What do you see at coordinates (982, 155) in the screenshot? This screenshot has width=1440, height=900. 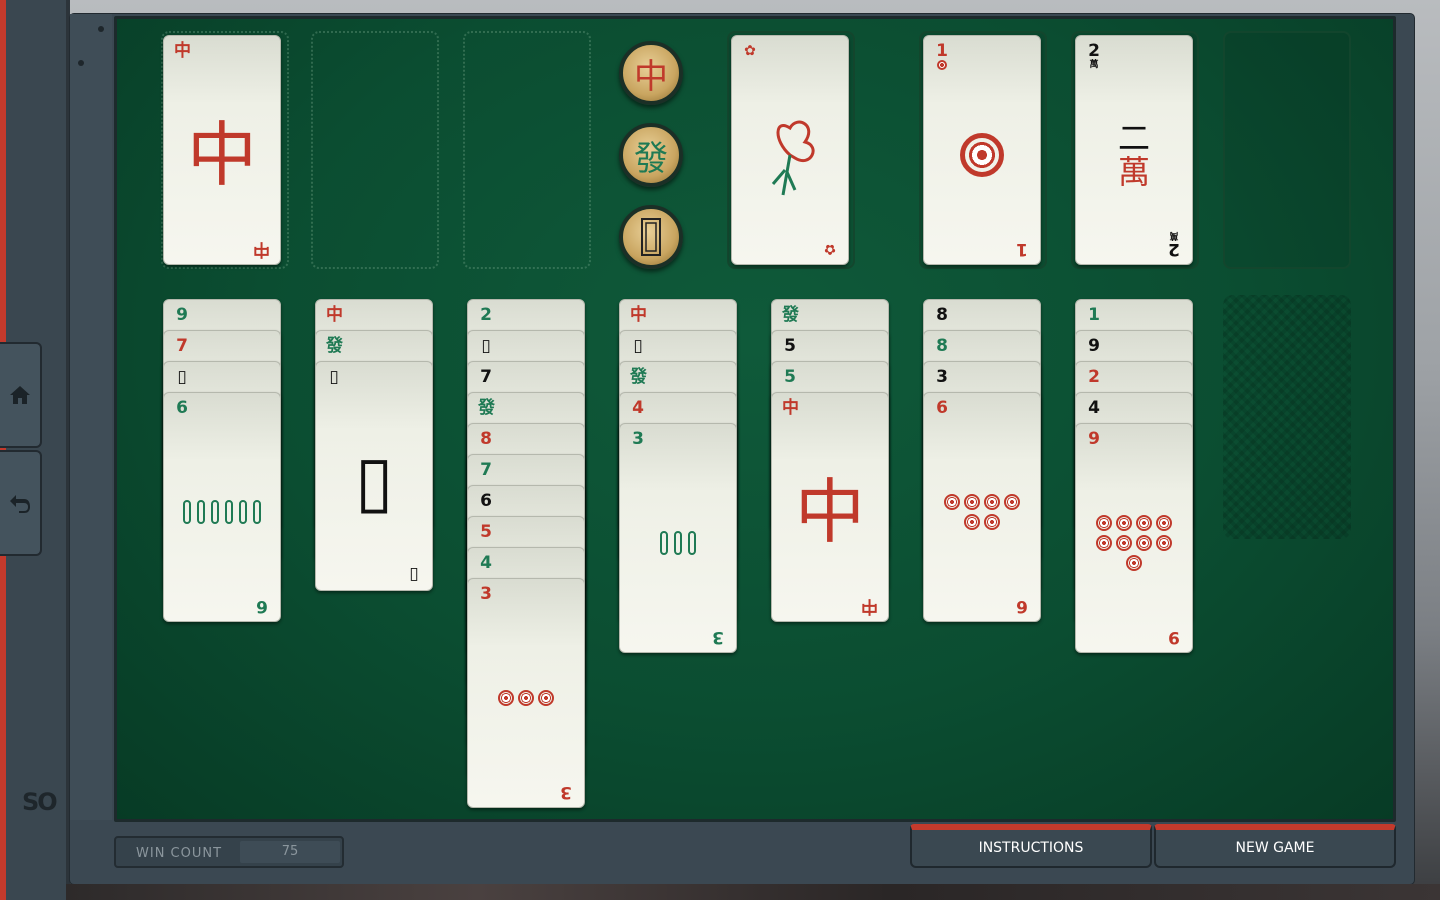 I see `dots-icon` at bounding box center [982, 155].